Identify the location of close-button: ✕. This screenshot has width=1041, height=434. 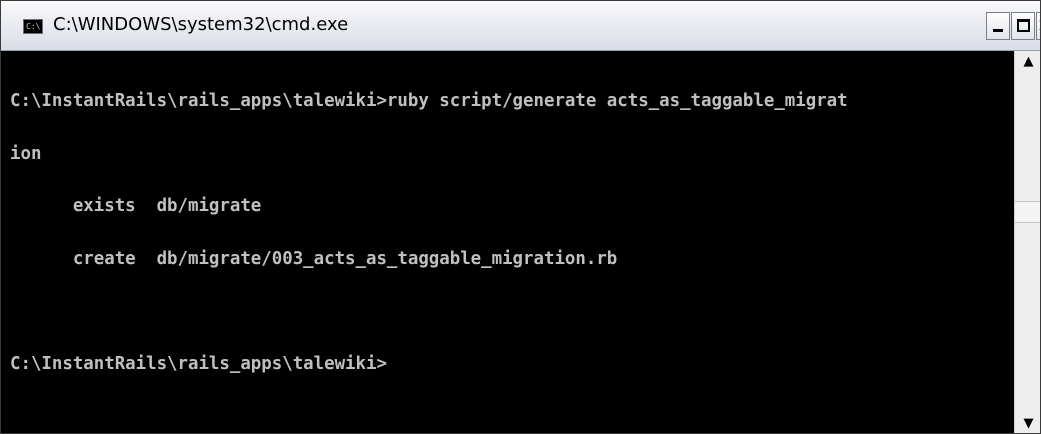
(1038, 26).